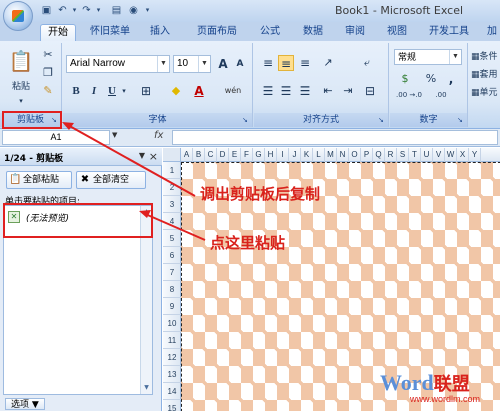 The image size is (500, 411). What do you see at coordinates (21, 101) in the screenshot?
I see `paste-dropdown-icon: ▾` at bounding box center [21, 101].